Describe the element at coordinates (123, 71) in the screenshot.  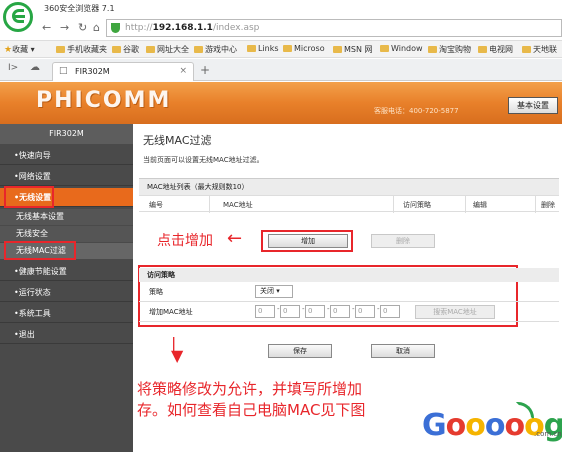
I see `tab-fir302m: □ FIR302M ×` at that location.